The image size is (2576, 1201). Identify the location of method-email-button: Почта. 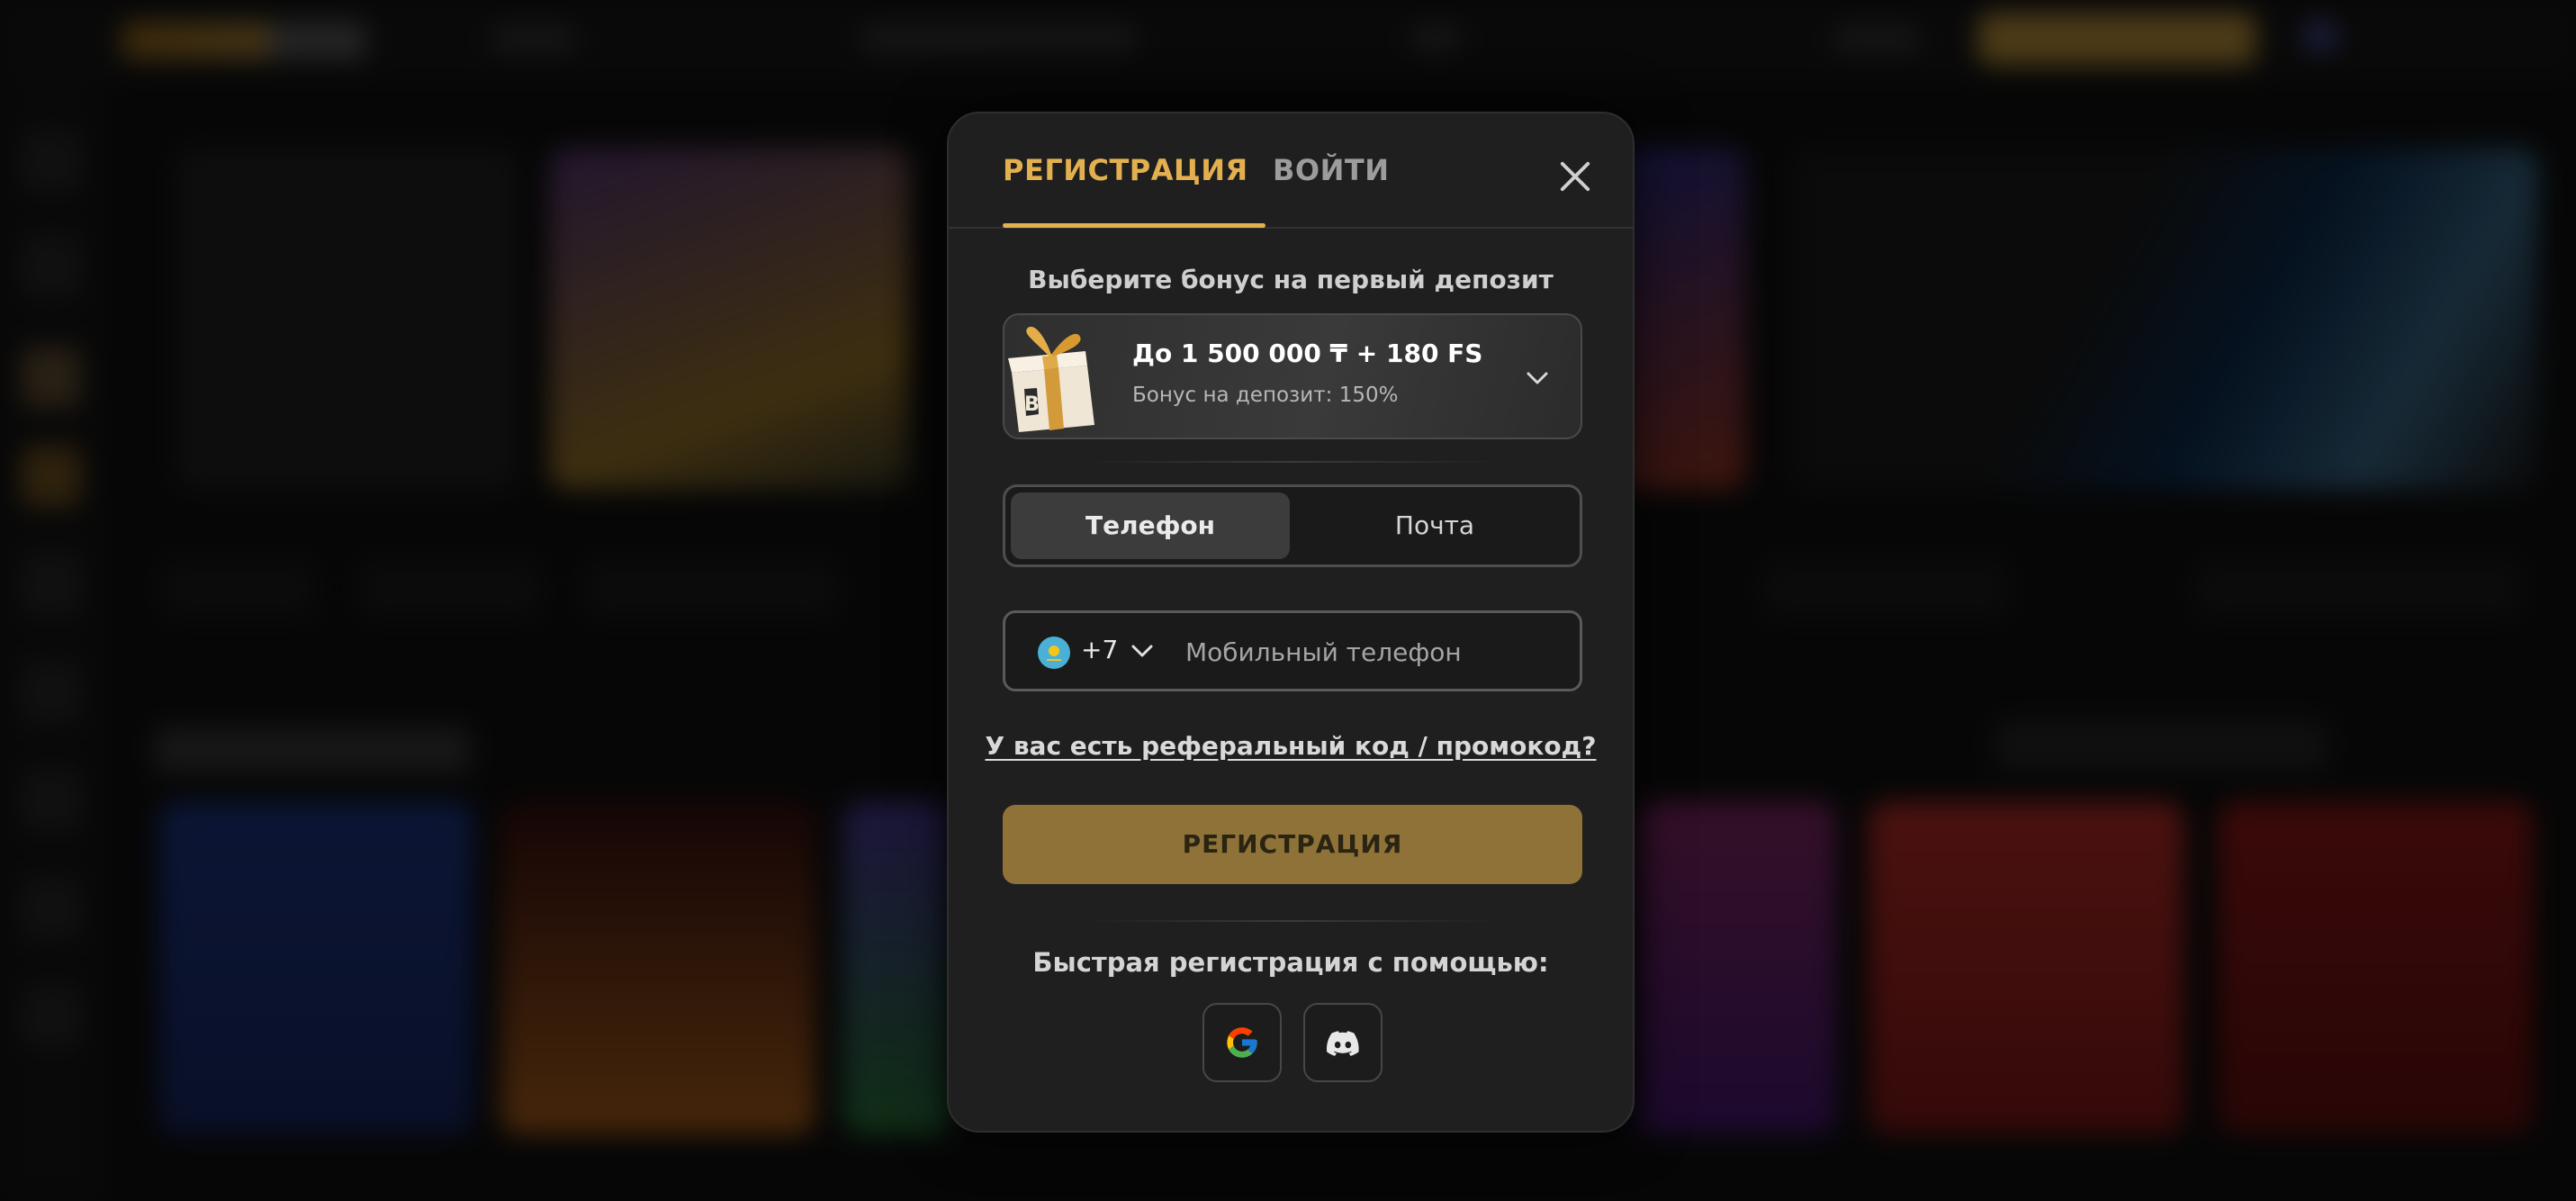
(1434, 525).